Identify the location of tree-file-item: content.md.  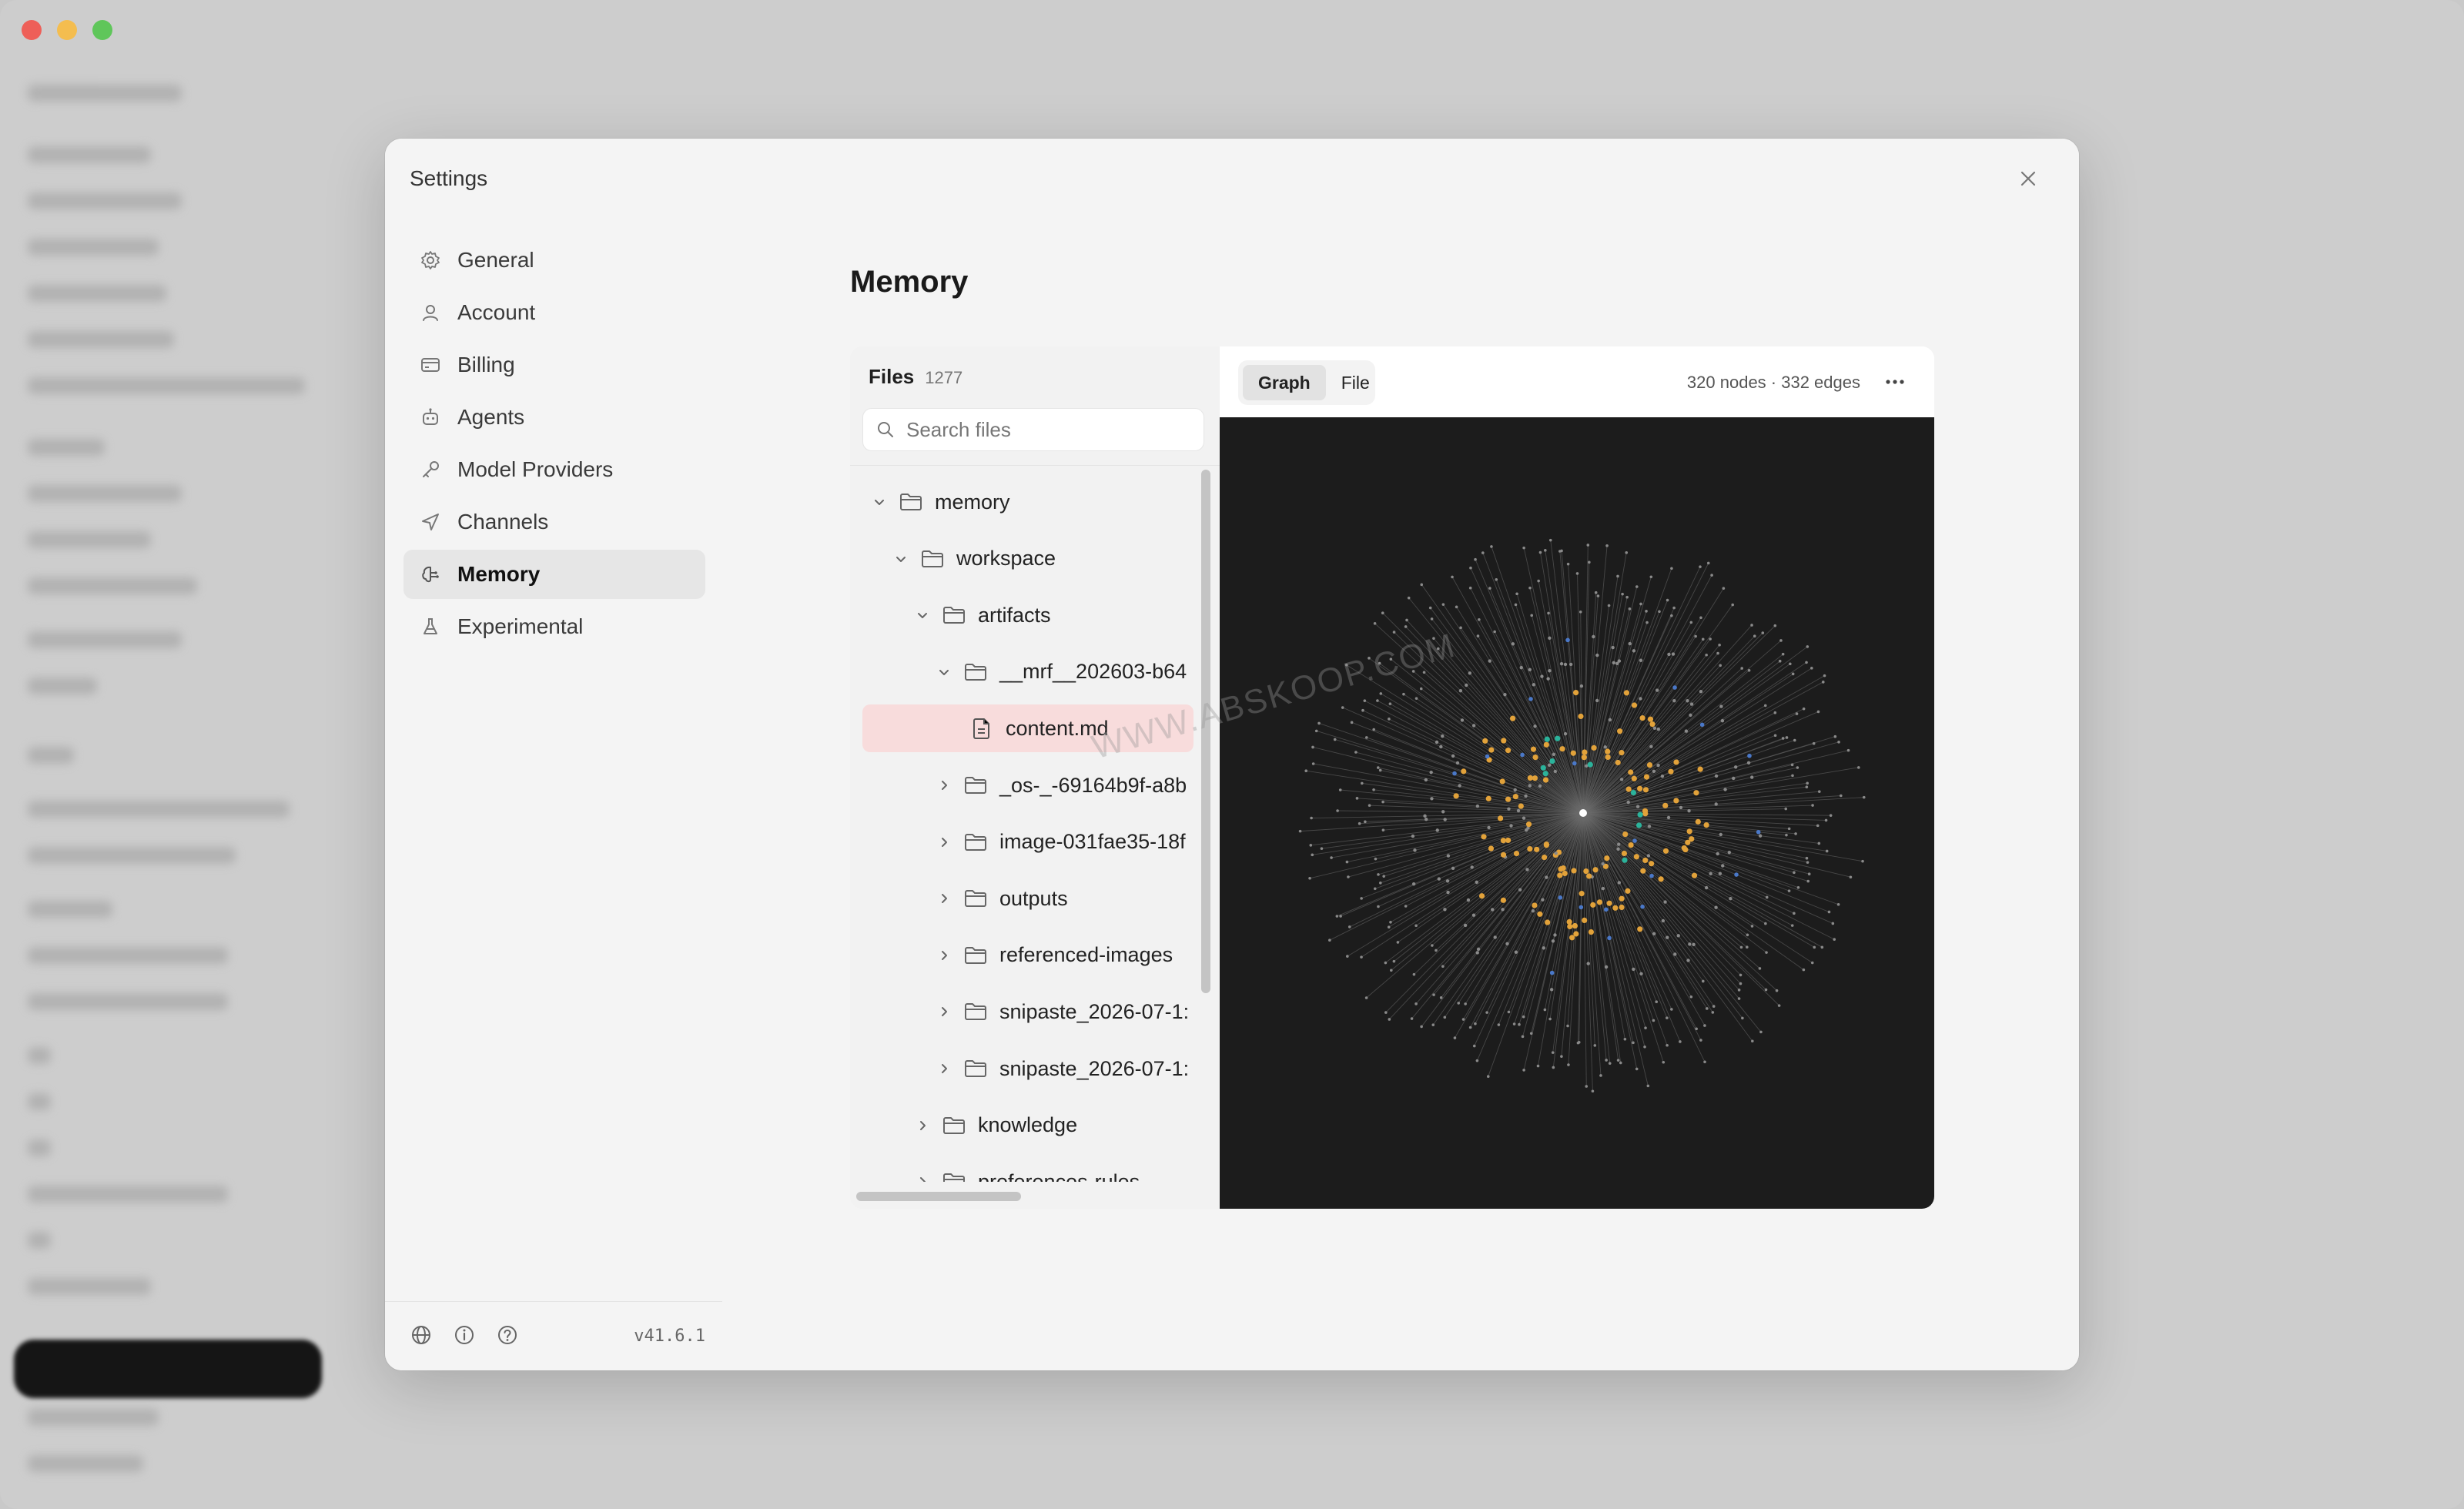
(1028, 728).